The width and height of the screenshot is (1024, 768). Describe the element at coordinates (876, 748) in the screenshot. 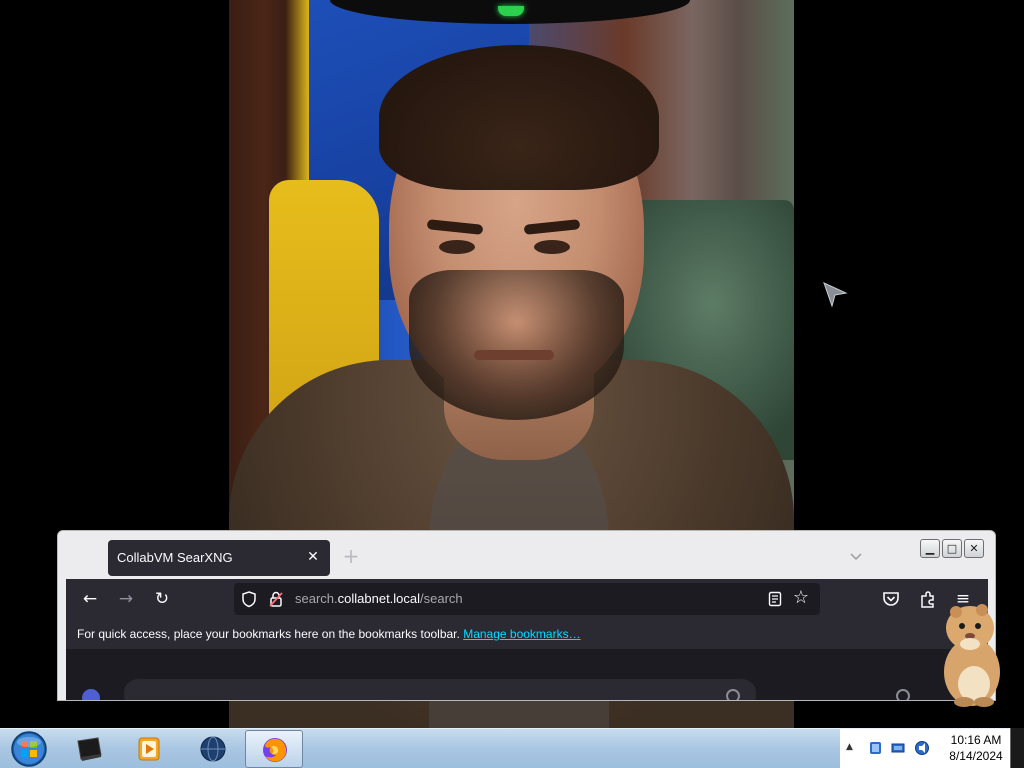

I see `action-center-flag-icon` at that location.